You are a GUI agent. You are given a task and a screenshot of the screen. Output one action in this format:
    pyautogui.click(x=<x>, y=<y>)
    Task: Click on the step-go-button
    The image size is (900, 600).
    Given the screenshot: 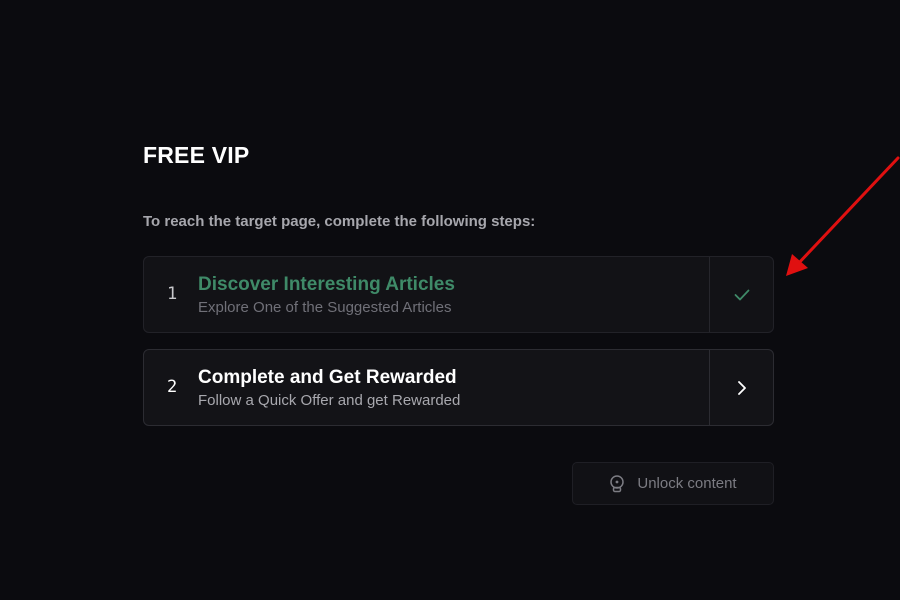 What is the action you would take?
    pyautogui.click(x=741, y=387)
    